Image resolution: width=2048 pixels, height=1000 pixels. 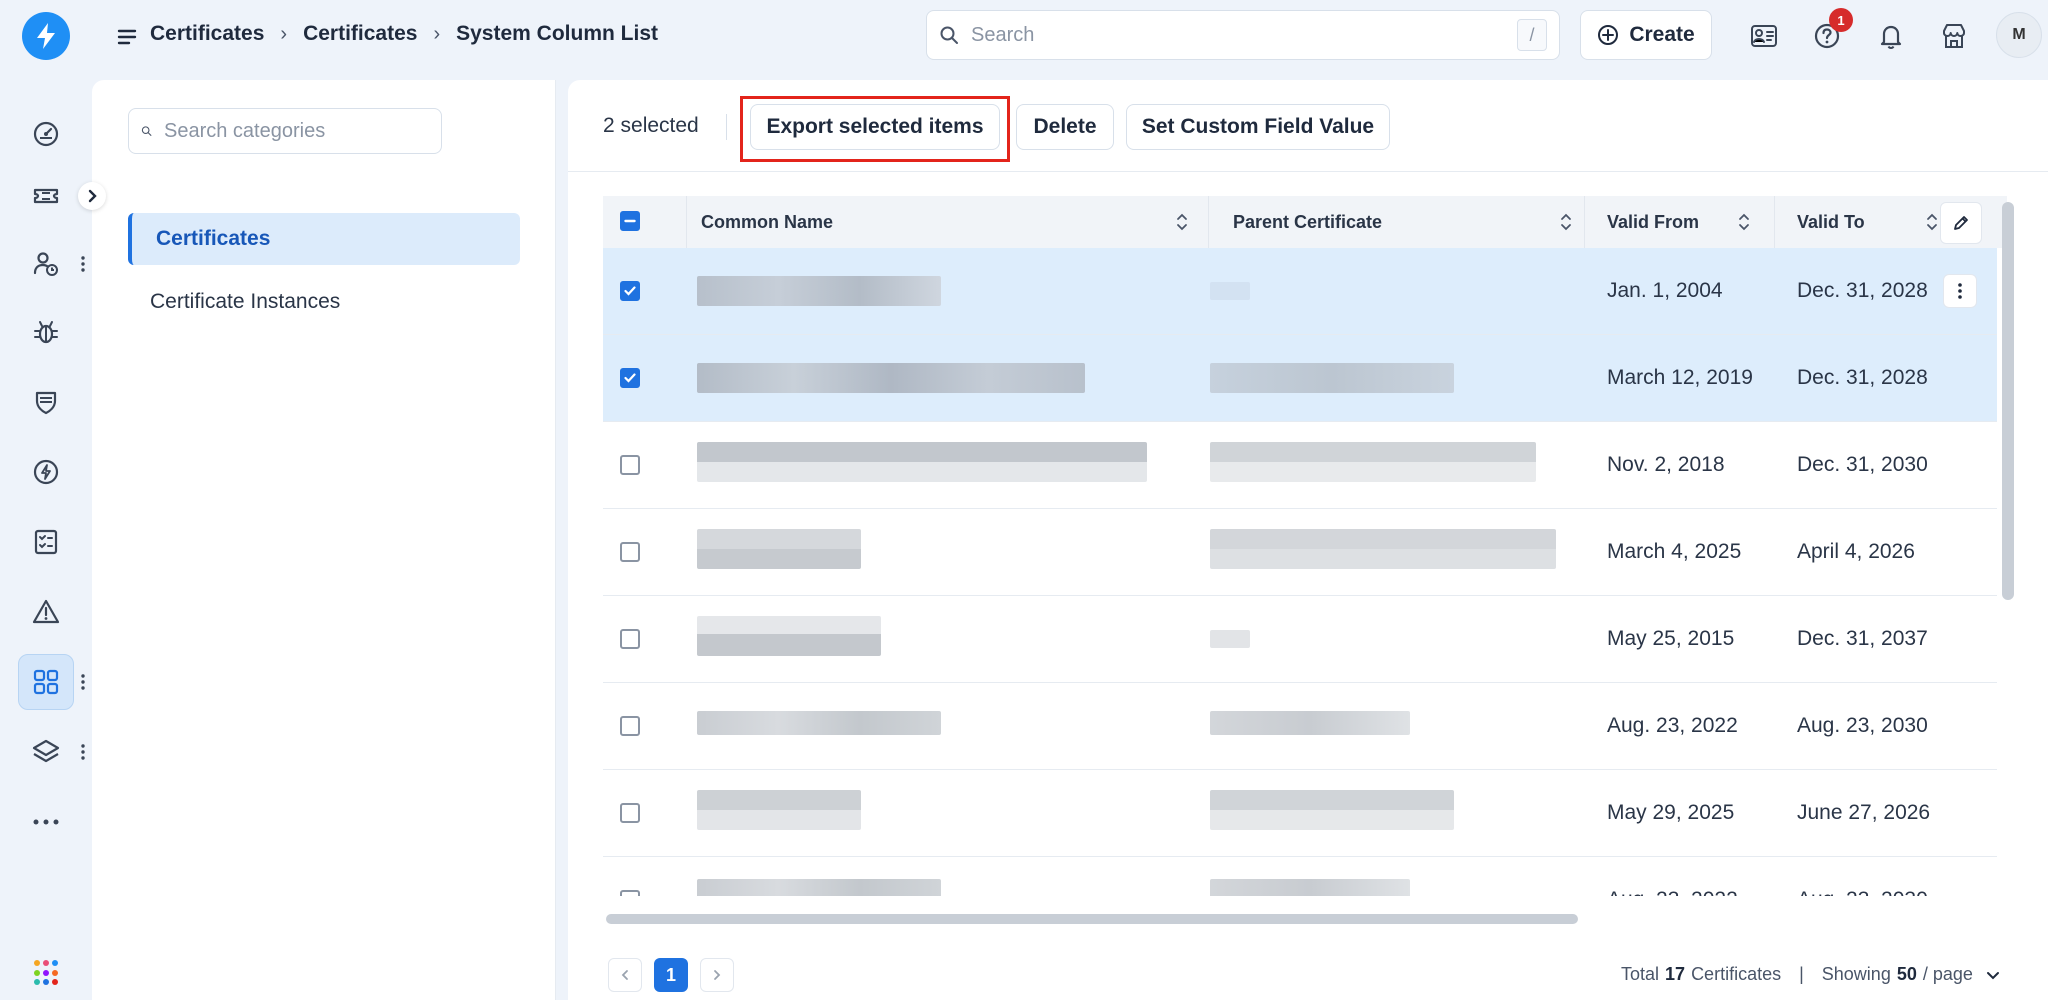 I want to click on dashboard-icon, so click(x=46, y=134).